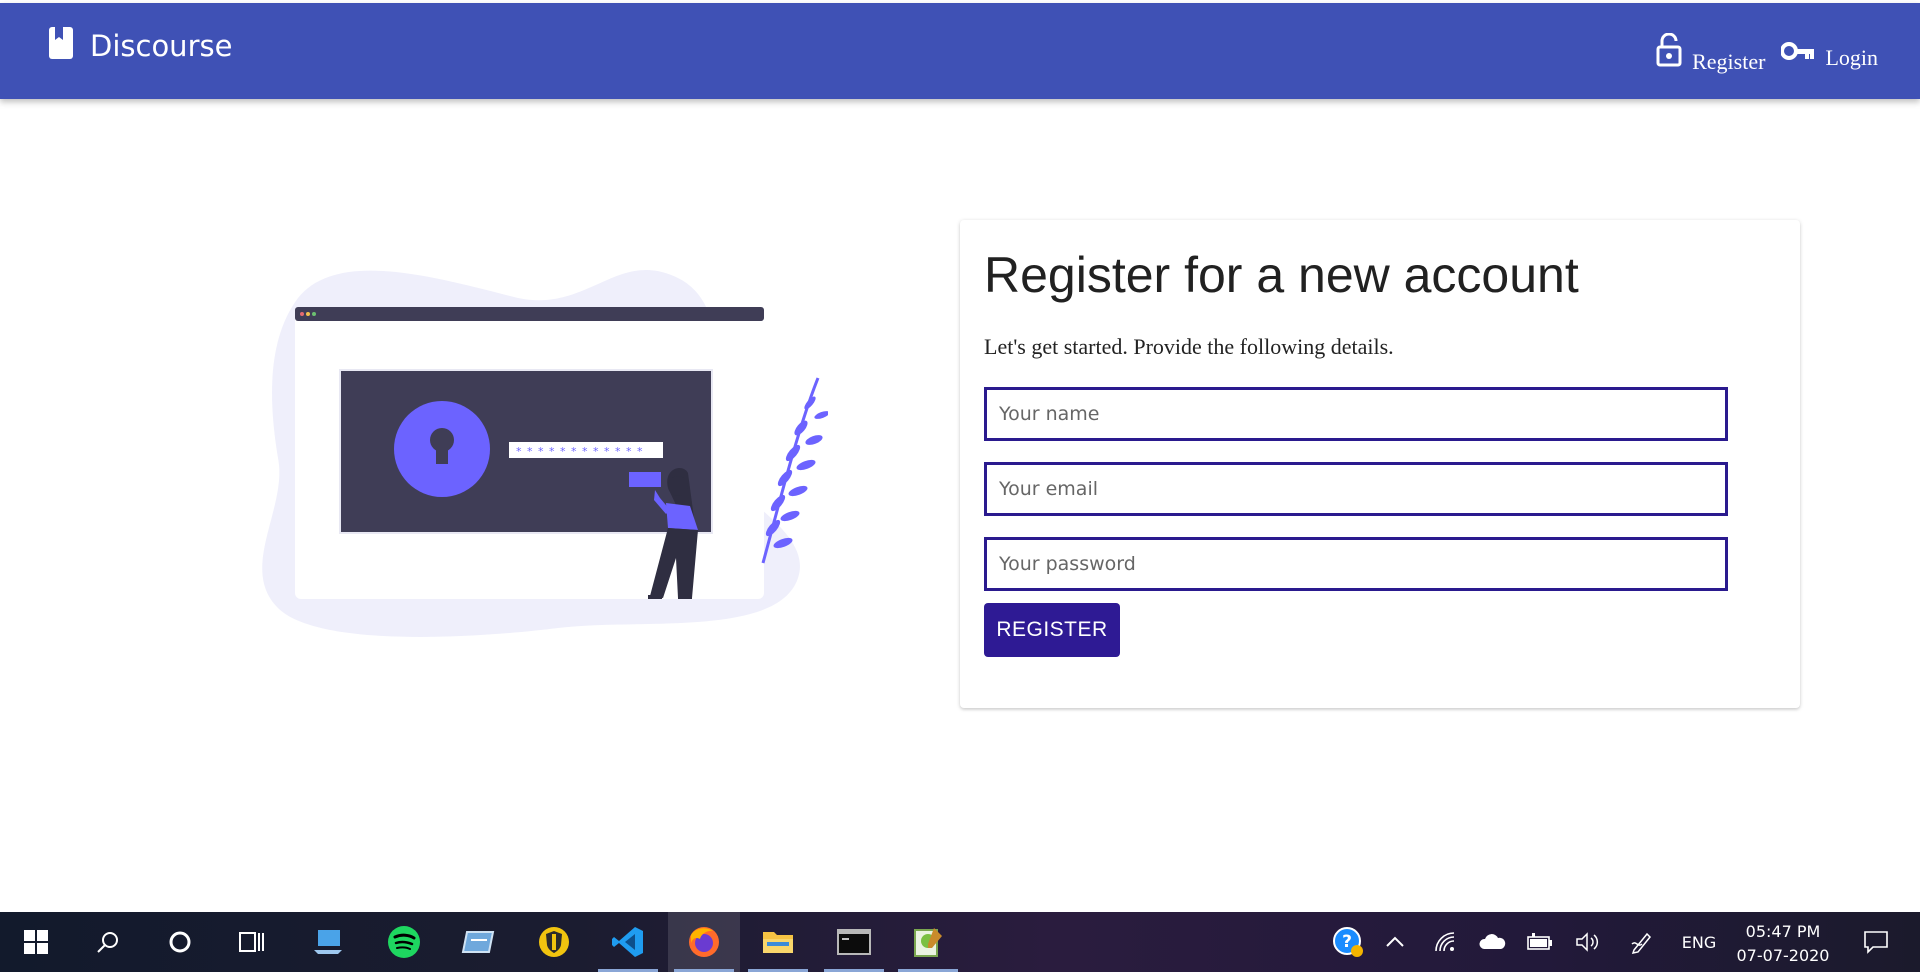 The image size is (1920, 972). I want to click on tray-show-hidden, so click(1395, 942).